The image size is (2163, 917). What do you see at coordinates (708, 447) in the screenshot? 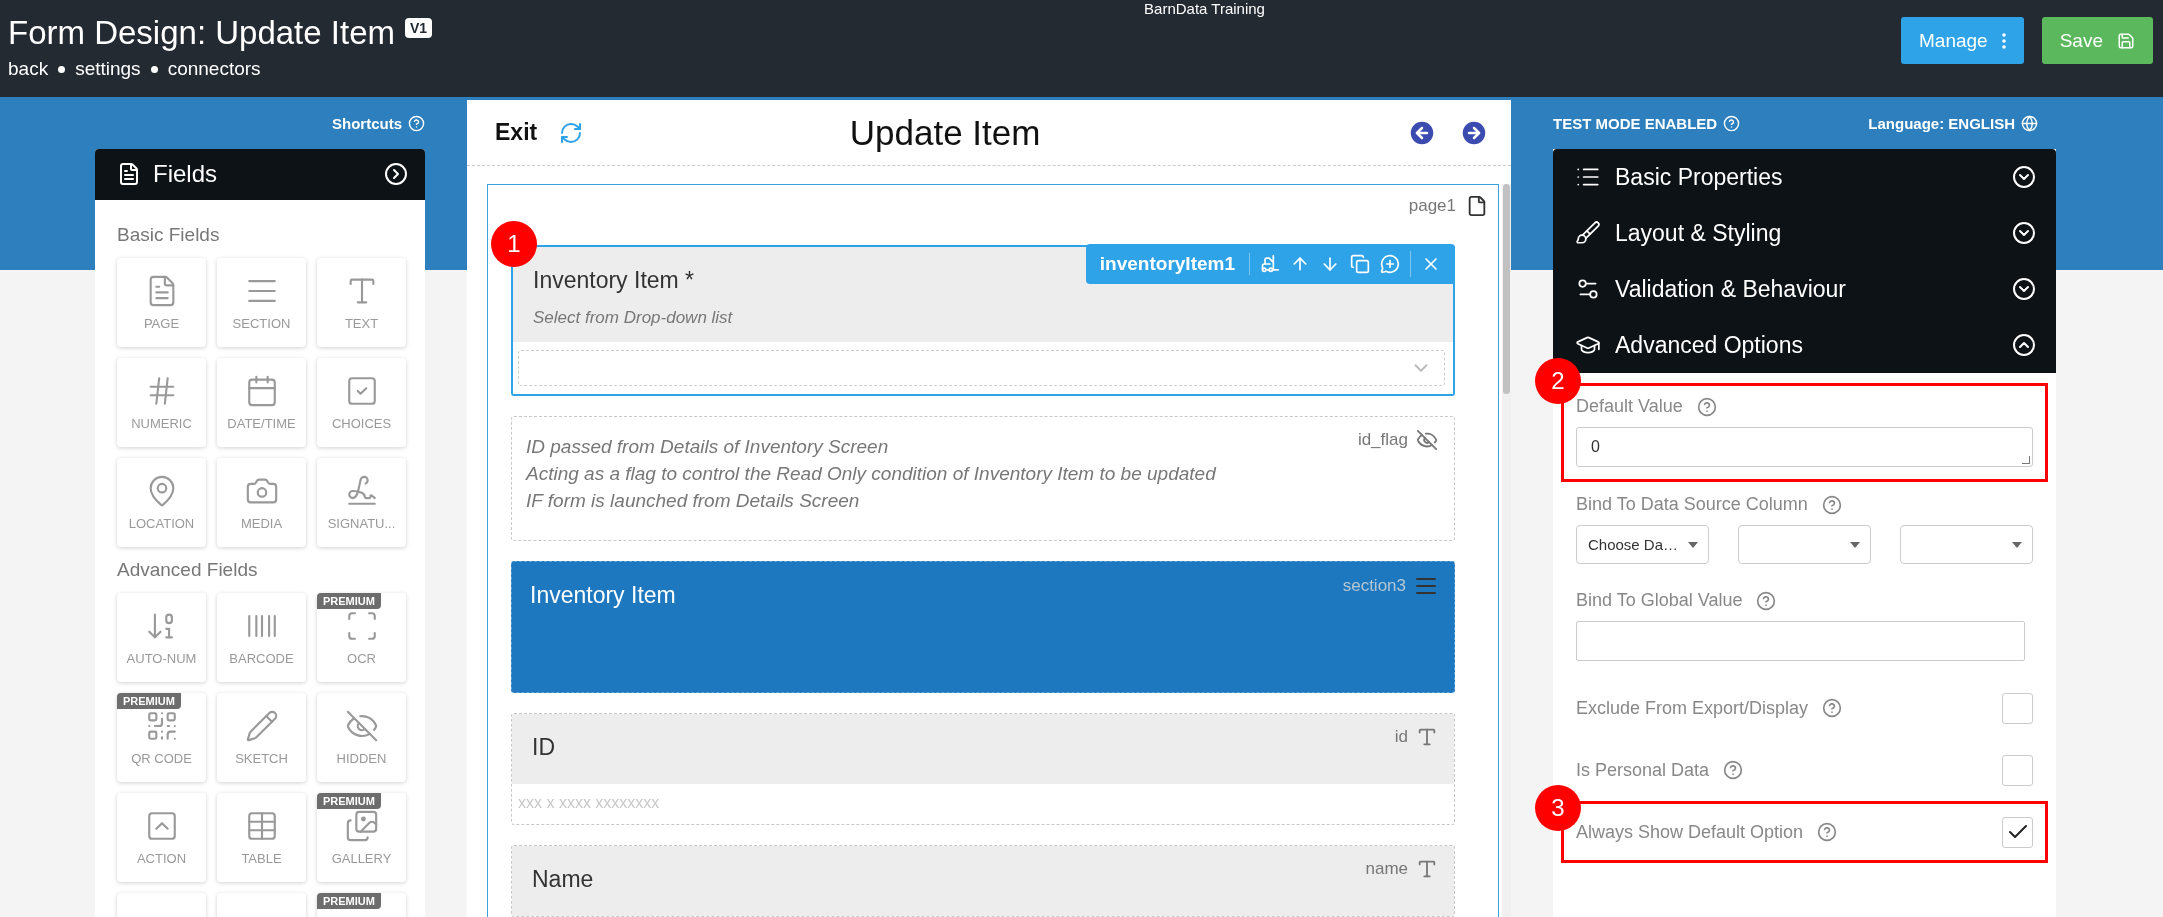
I see `note-line: ID passed from Details of Inventory Screen` at bounding box center [708, 447].